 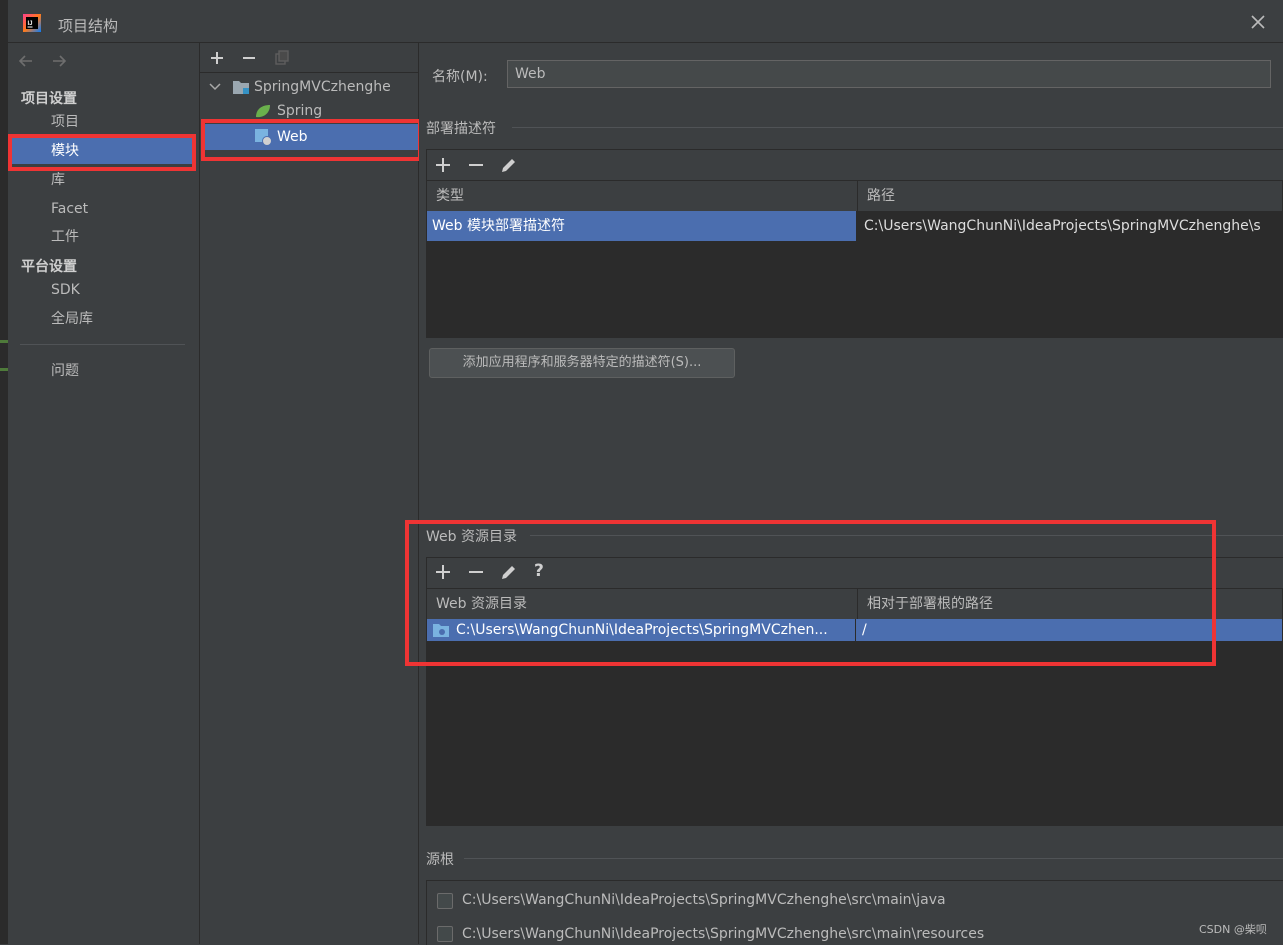 I want to click on source-roots-section-line, so click(x=873, y=858).